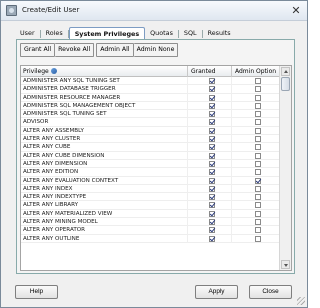  Describe the element at coordinates (150, 189) in the screenshot. I see `table-row: ALTER ANY INDEX` at that location.